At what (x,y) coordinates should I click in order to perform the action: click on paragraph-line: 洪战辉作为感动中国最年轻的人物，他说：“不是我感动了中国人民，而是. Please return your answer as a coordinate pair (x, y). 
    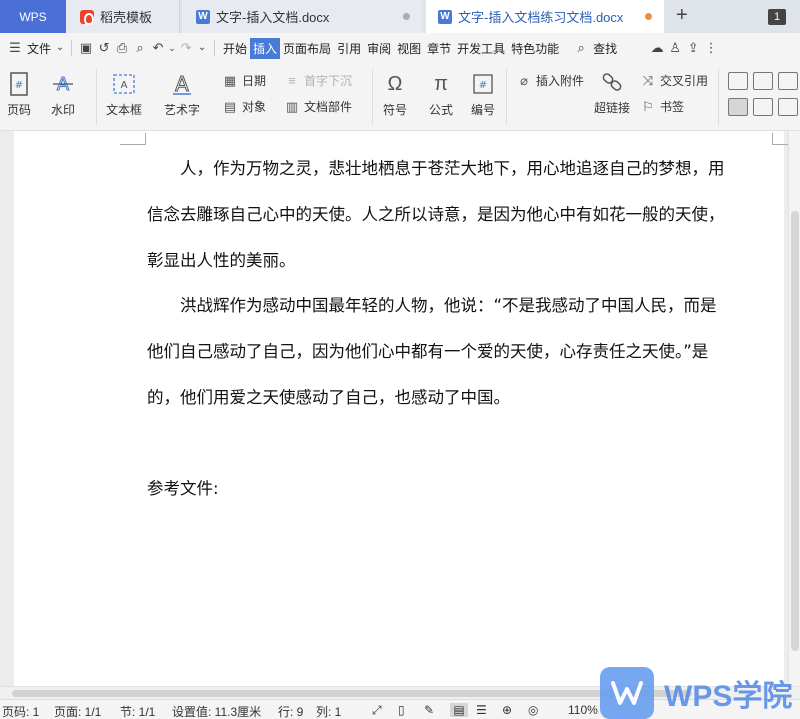
    Looking at the image, I should click on (486, 304).